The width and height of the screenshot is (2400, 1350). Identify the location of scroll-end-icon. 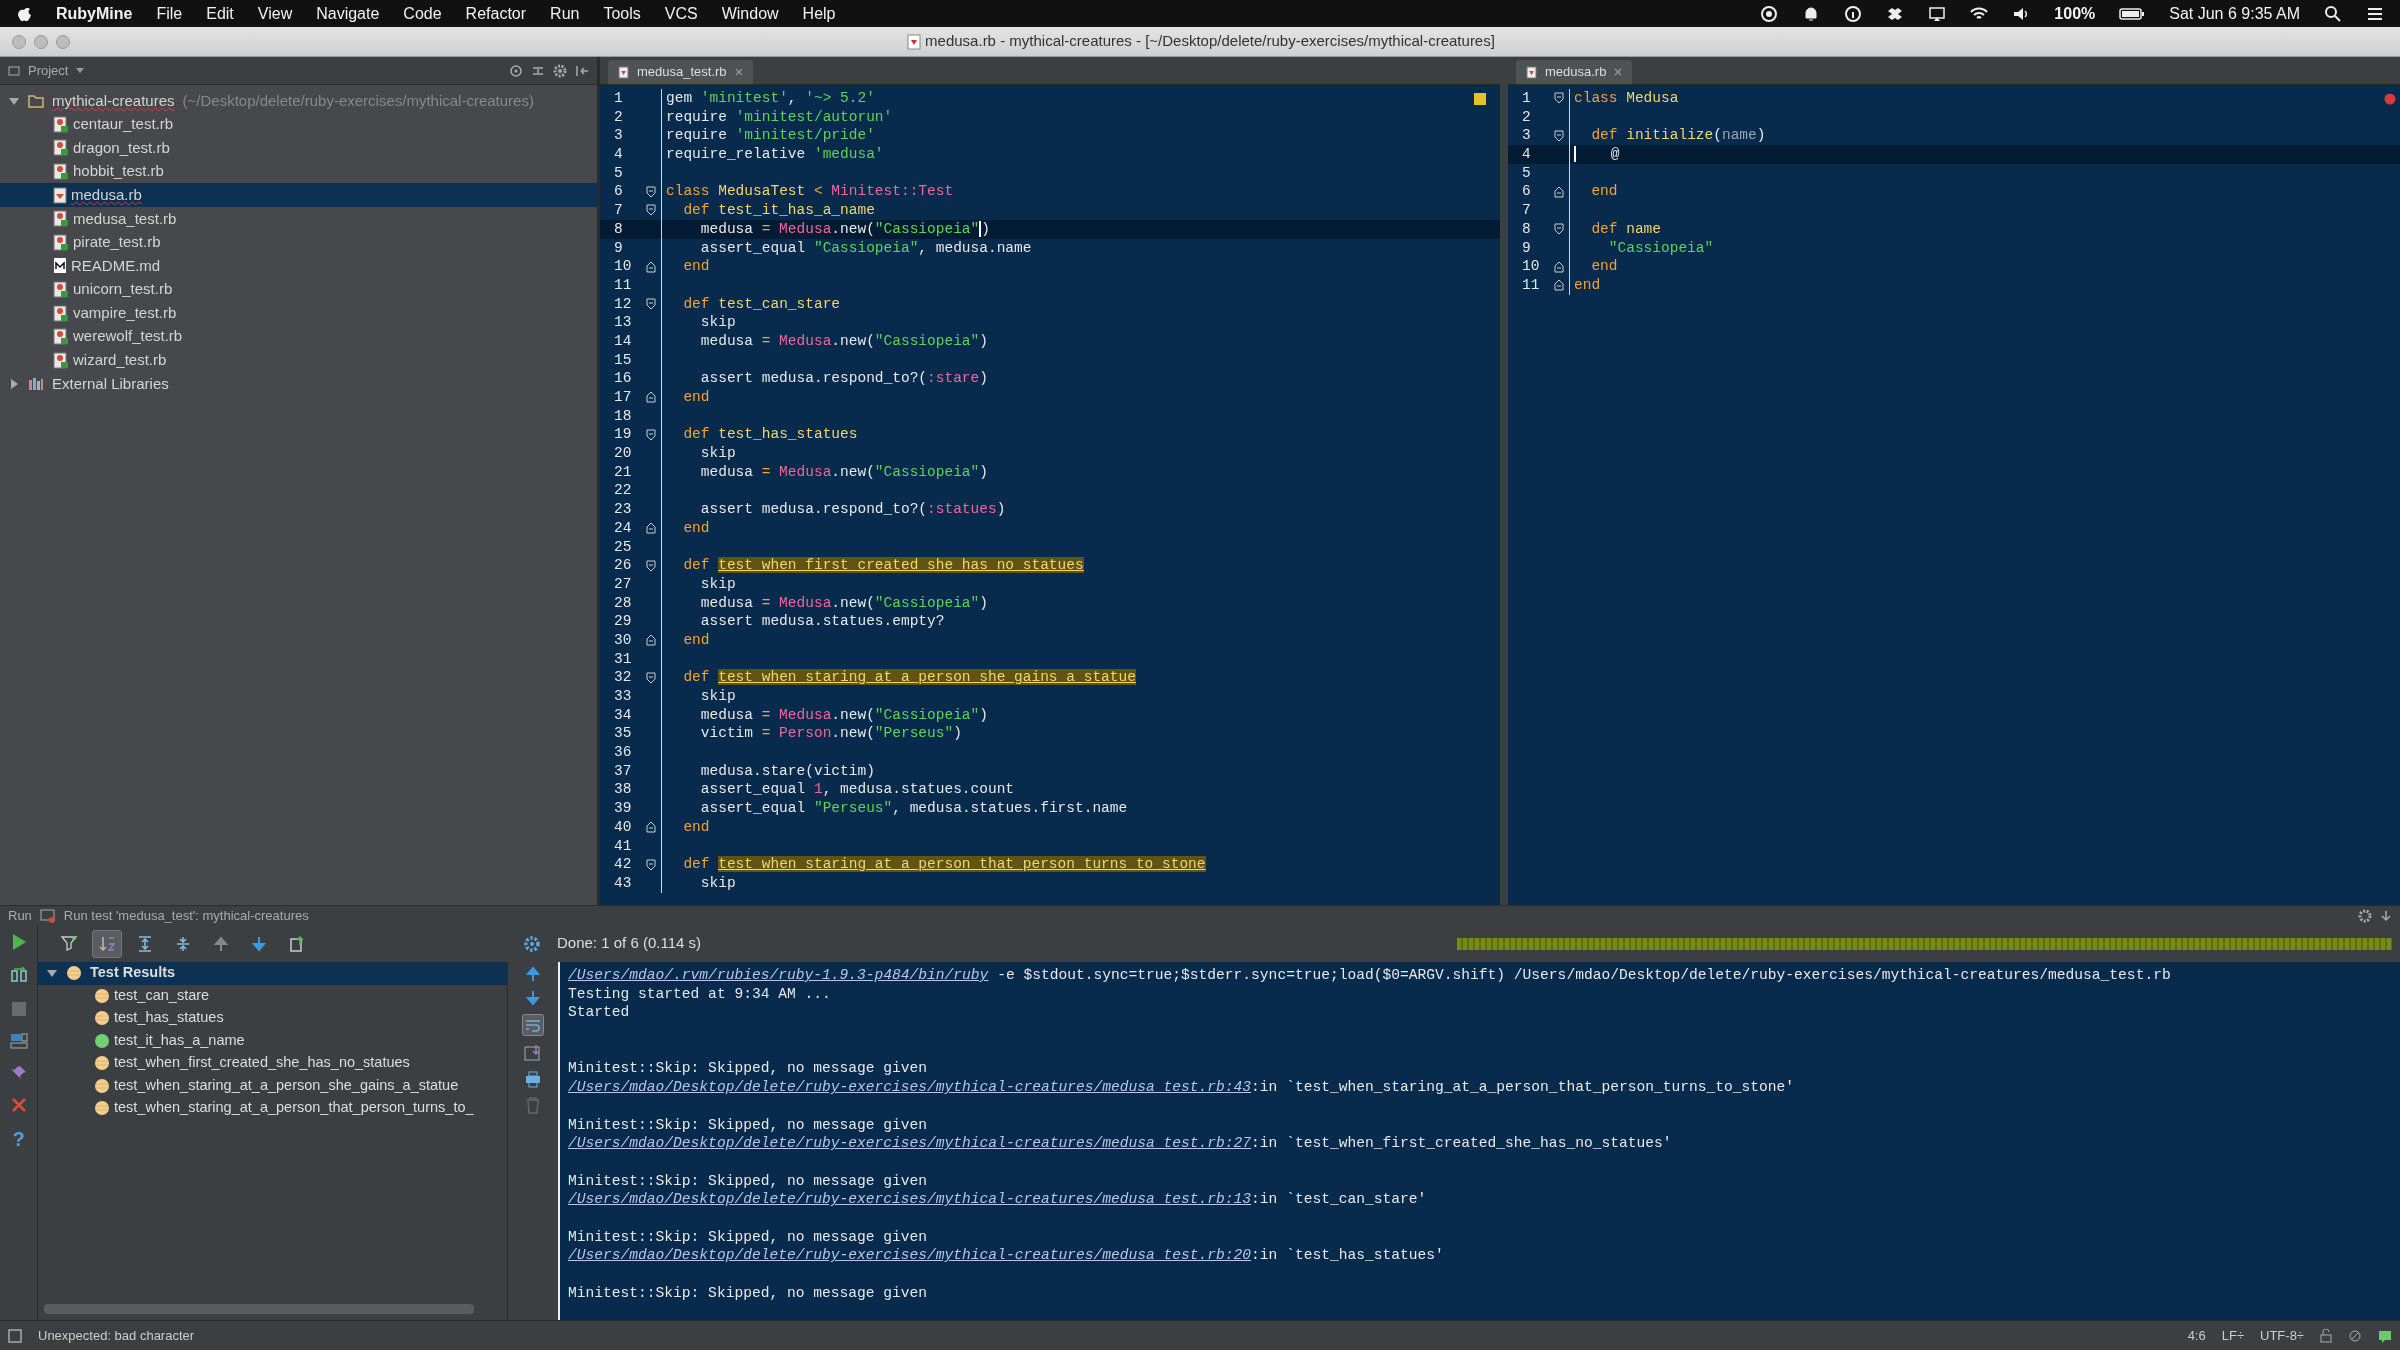
(533, 1053).